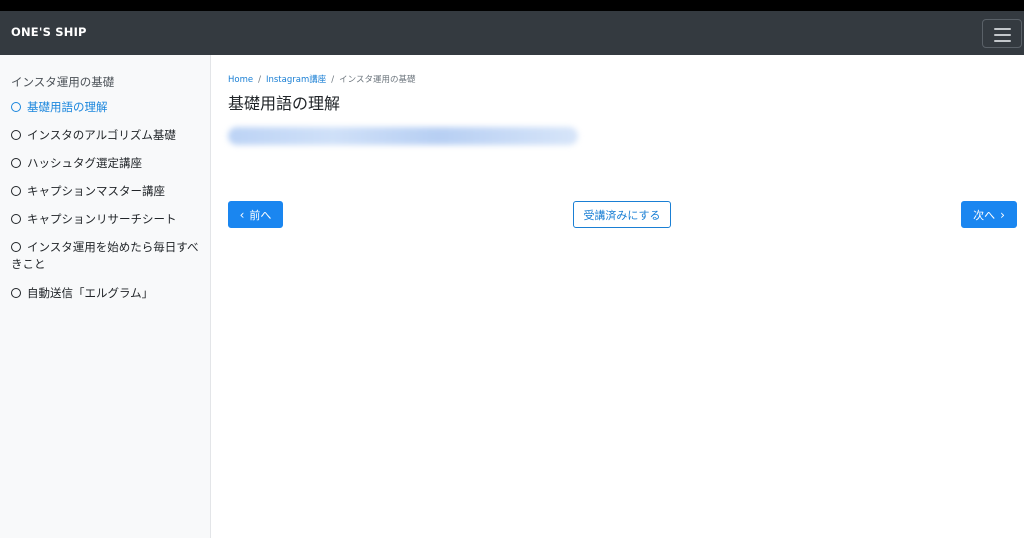 Image resolution: width=1024 pixels, height=538 pixels. I want to click on sidebar-item-auto-send: 自動送信「エルグラム」, so click(107, 293).